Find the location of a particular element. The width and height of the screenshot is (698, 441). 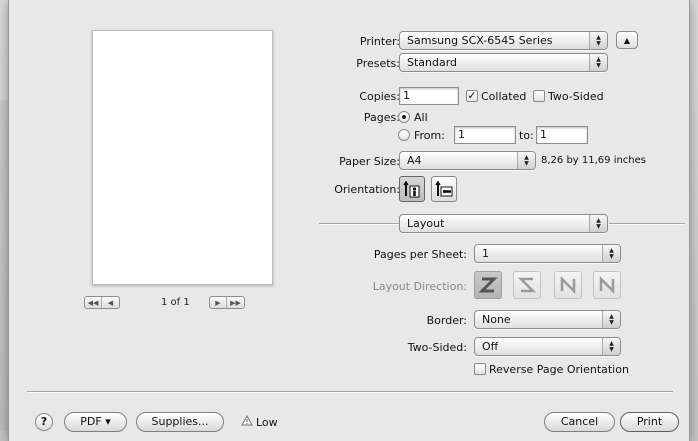

pages-all-label: All is located at coordinates (421, 117).